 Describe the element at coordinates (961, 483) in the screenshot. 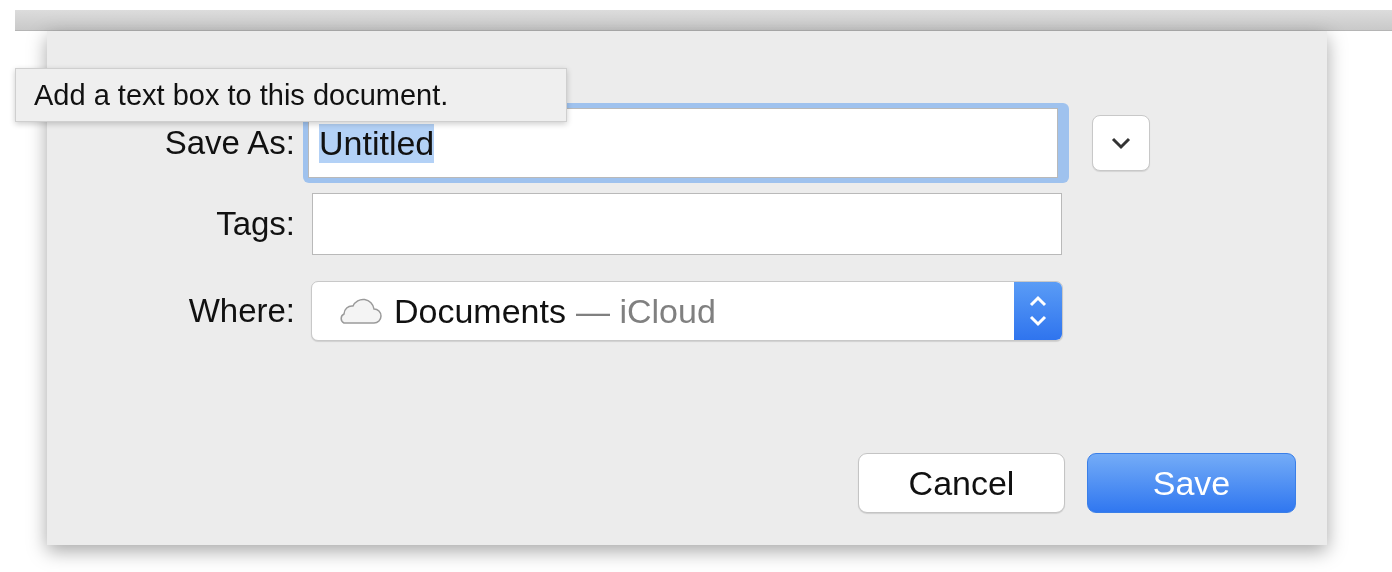

I see `dialog-button: Cancel` at that location.